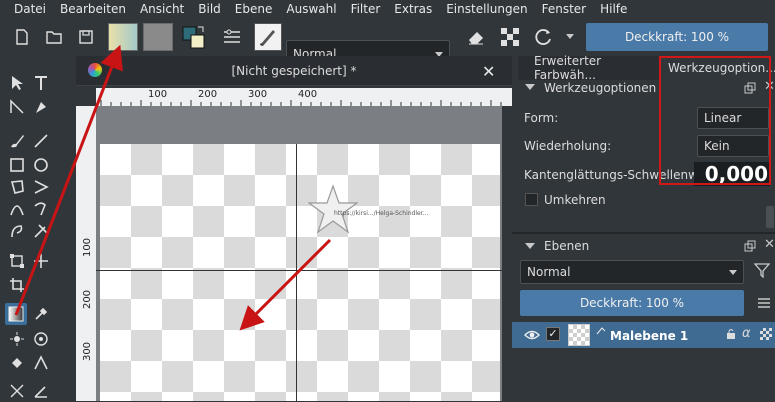 The width and height of the screenshot is (775, 402). Describe the element at coordinates (731, 335) in the screenshot. I see `lock-icon` at that location.